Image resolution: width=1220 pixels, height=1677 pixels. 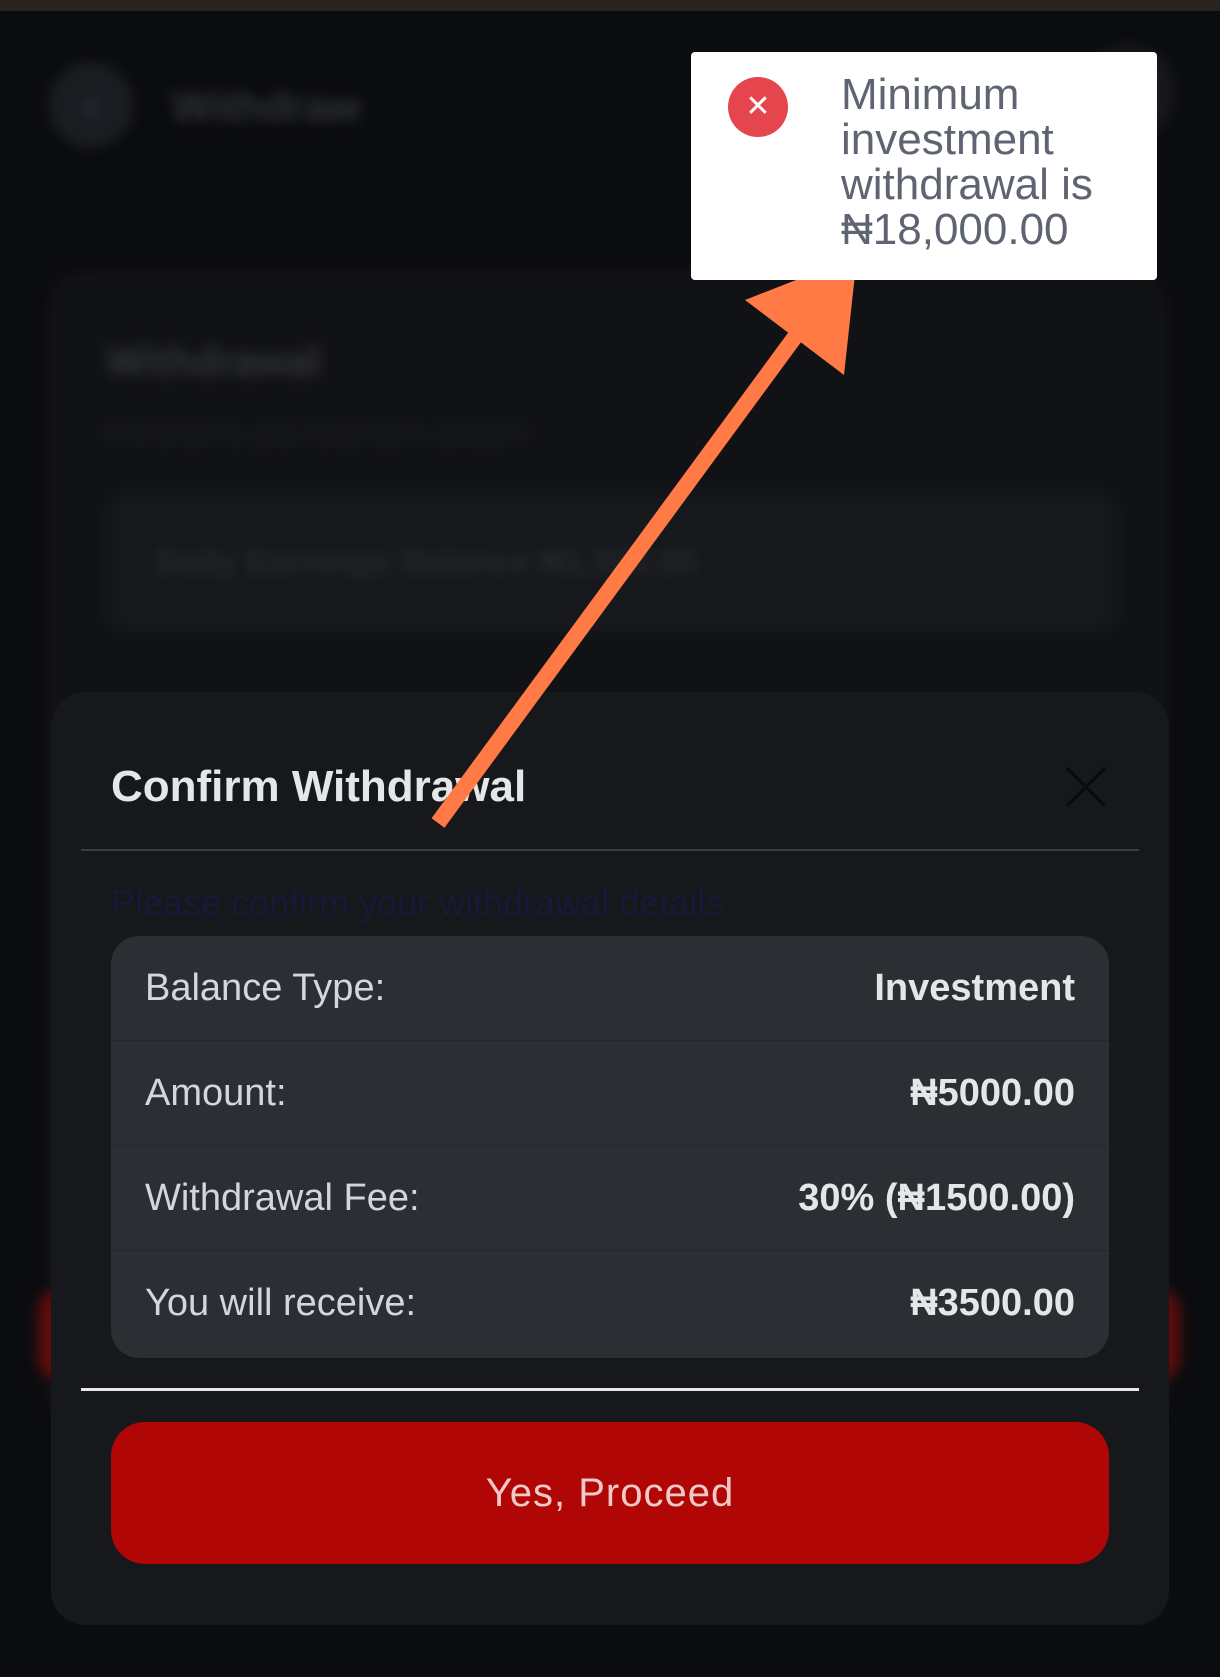 What do you see at coordinates (610, 988) in the screenshot?
I see `detail-row-balance-type: Balance Type: Investment` at bounding box center [610, 988].